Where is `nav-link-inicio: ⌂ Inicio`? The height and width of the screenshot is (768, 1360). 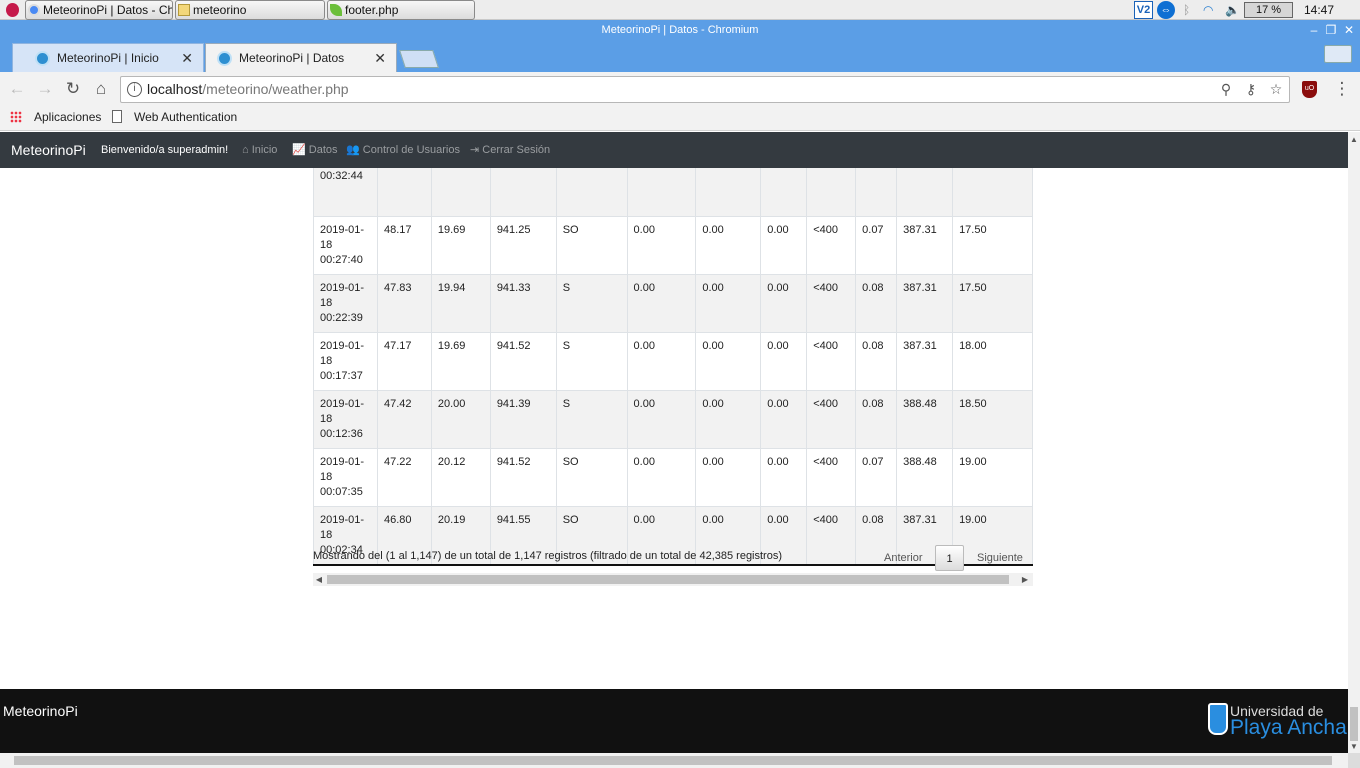 nav-link-inicio: ⌂ Inicio is located at coordinates (259, 150).